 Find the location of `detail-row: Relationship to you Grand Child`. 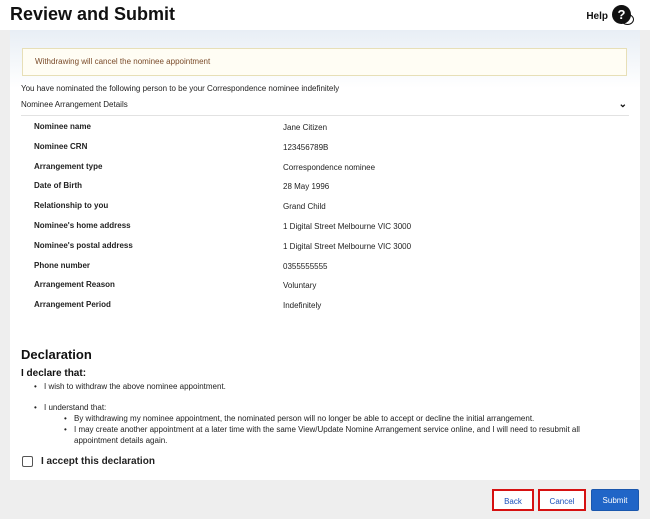

detail-row: Relationship to you Grand Child is located at coordinates (314, 211).